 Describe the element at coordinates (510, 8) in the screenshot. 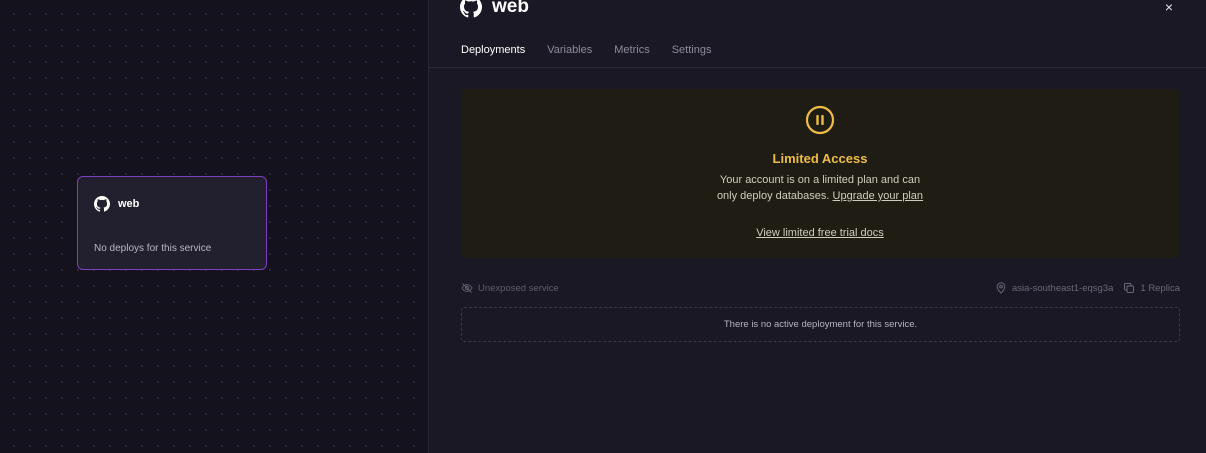

I see `panel-title: web` at that location.